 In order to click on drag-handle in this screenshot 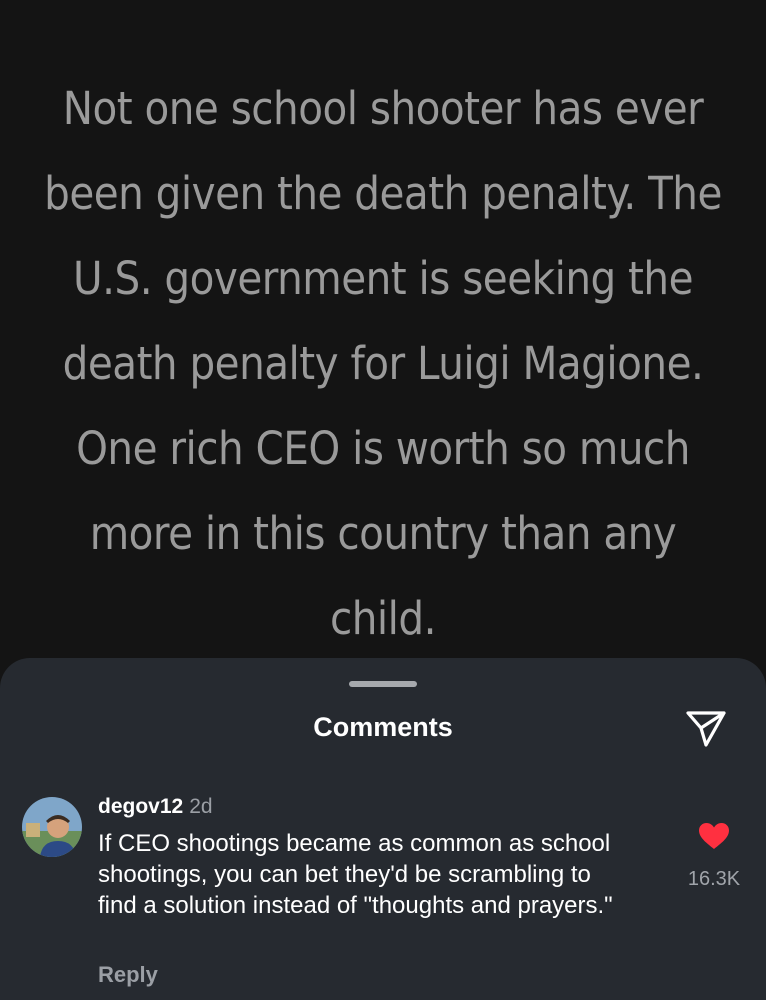, I will do `click(383, 684)`.